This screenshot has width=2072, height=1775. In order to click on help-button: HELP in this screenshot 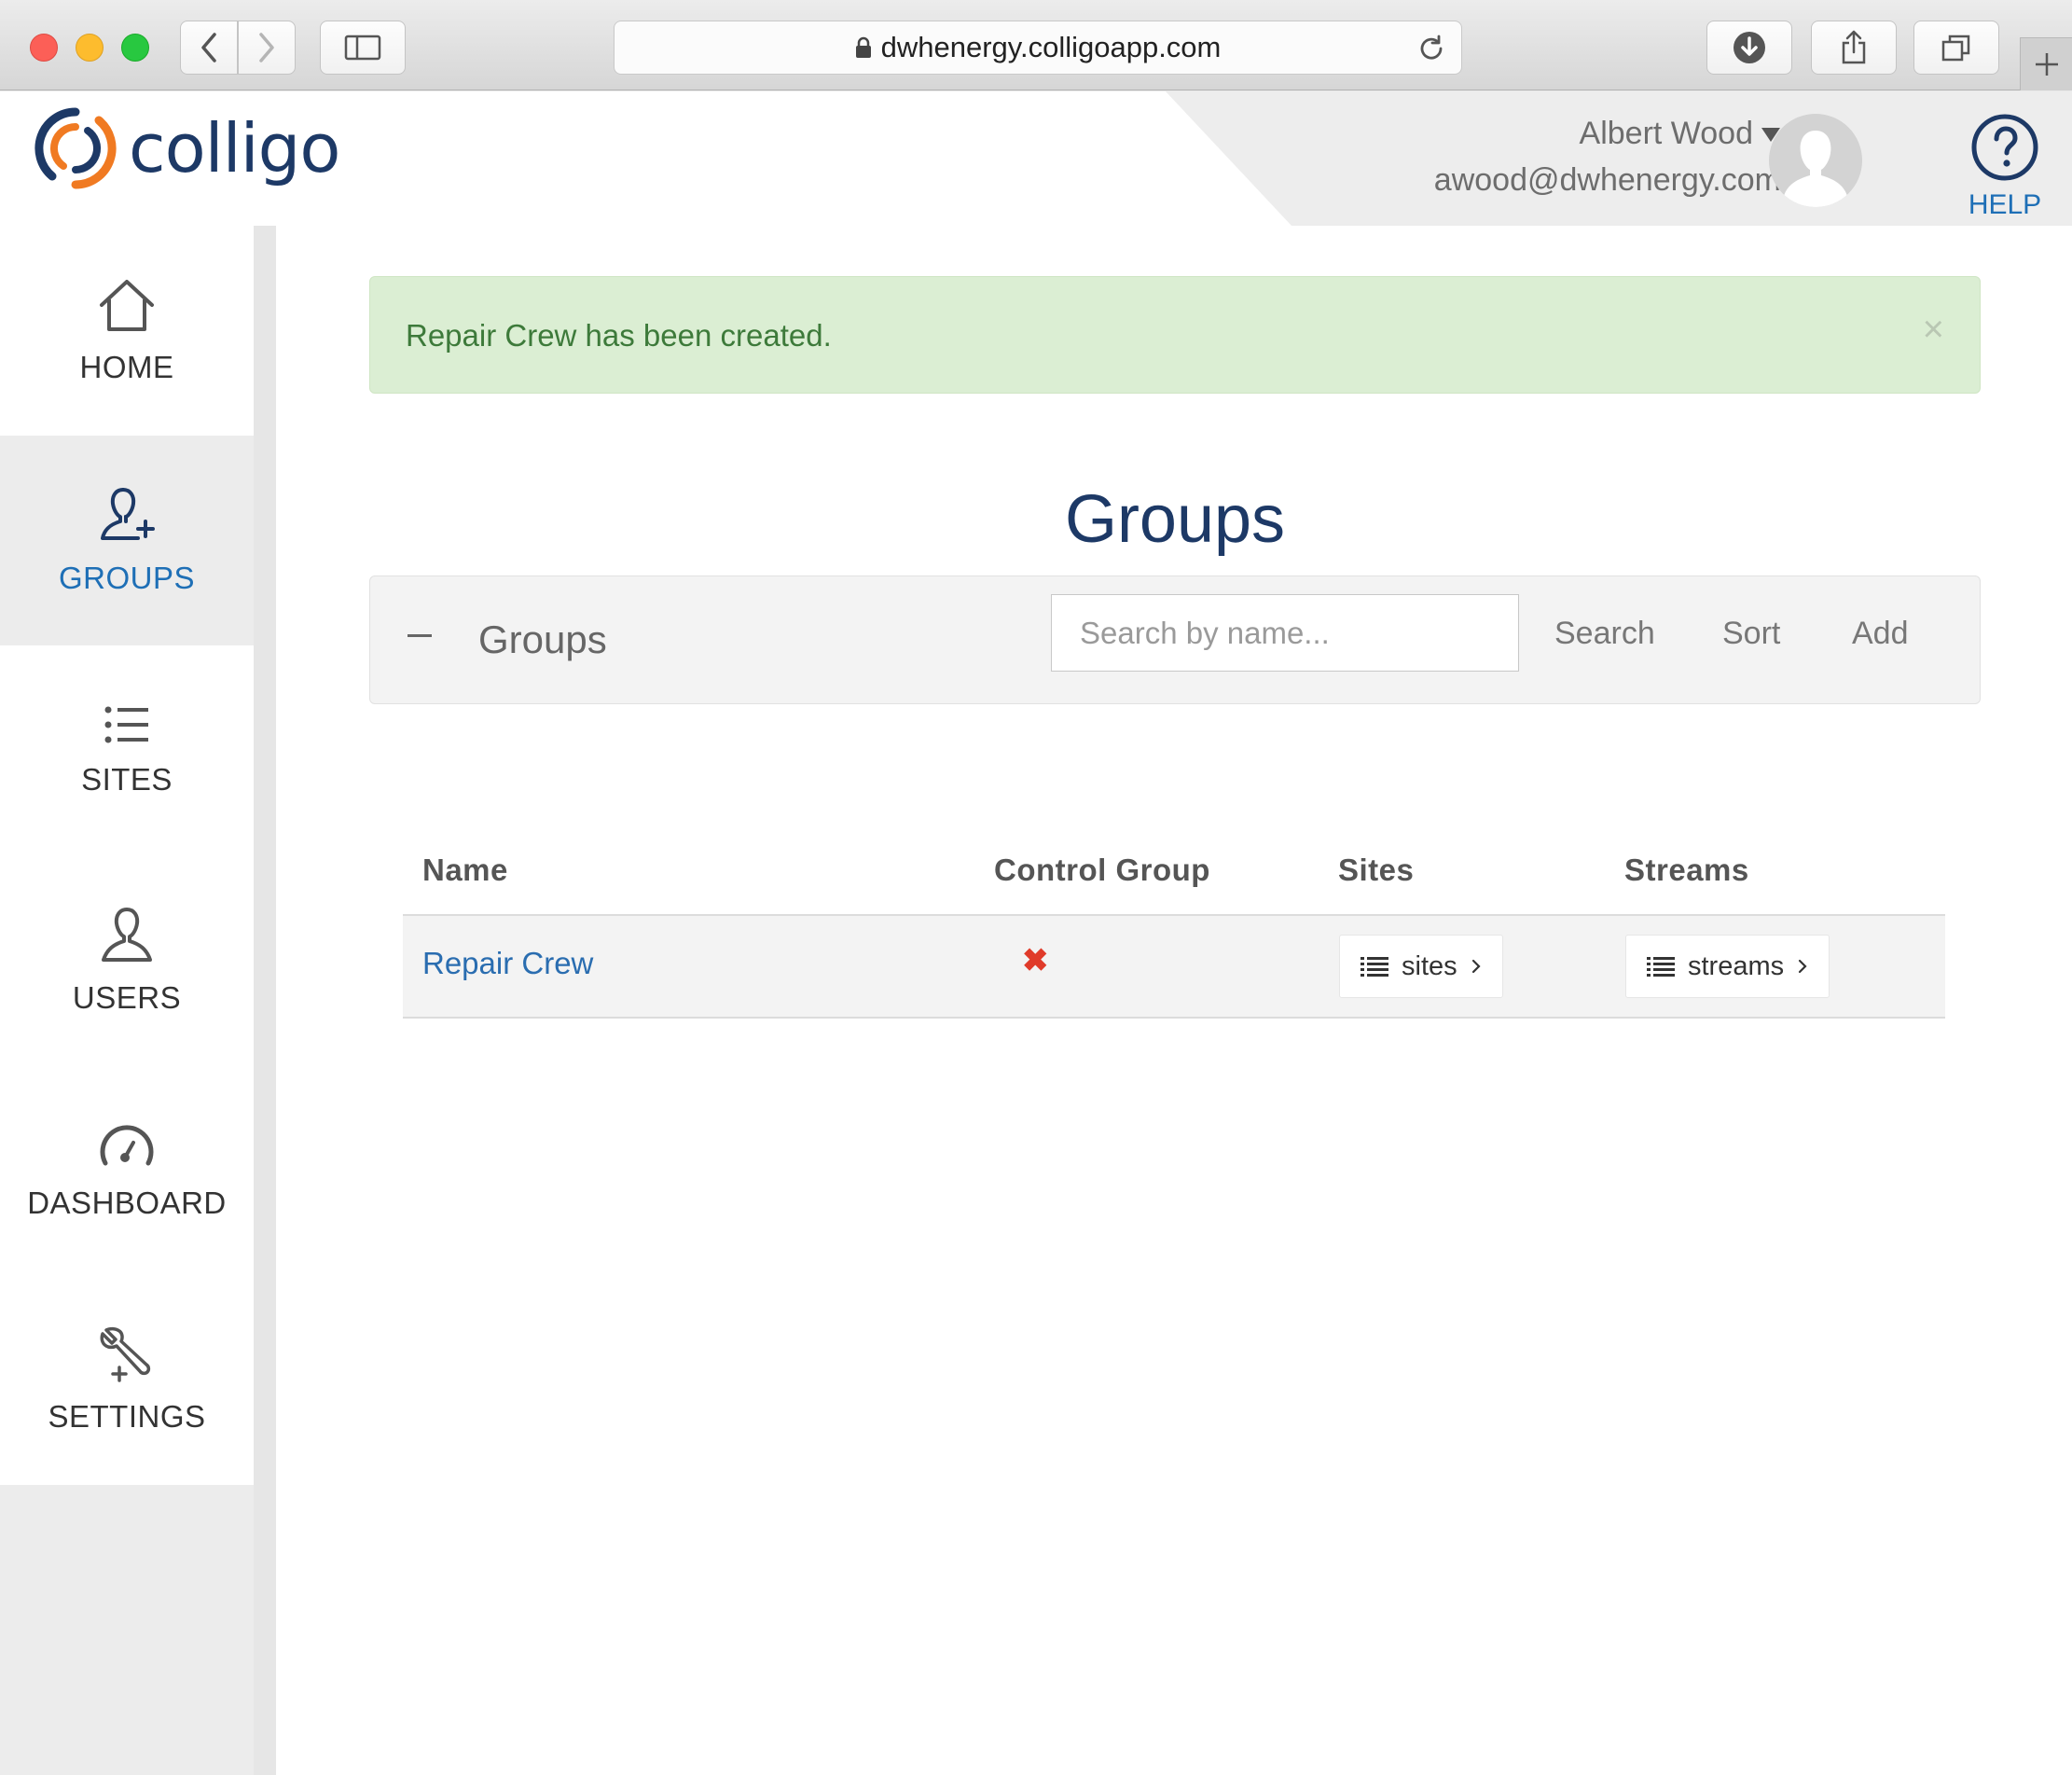, I will do `click(2005, 167)`.